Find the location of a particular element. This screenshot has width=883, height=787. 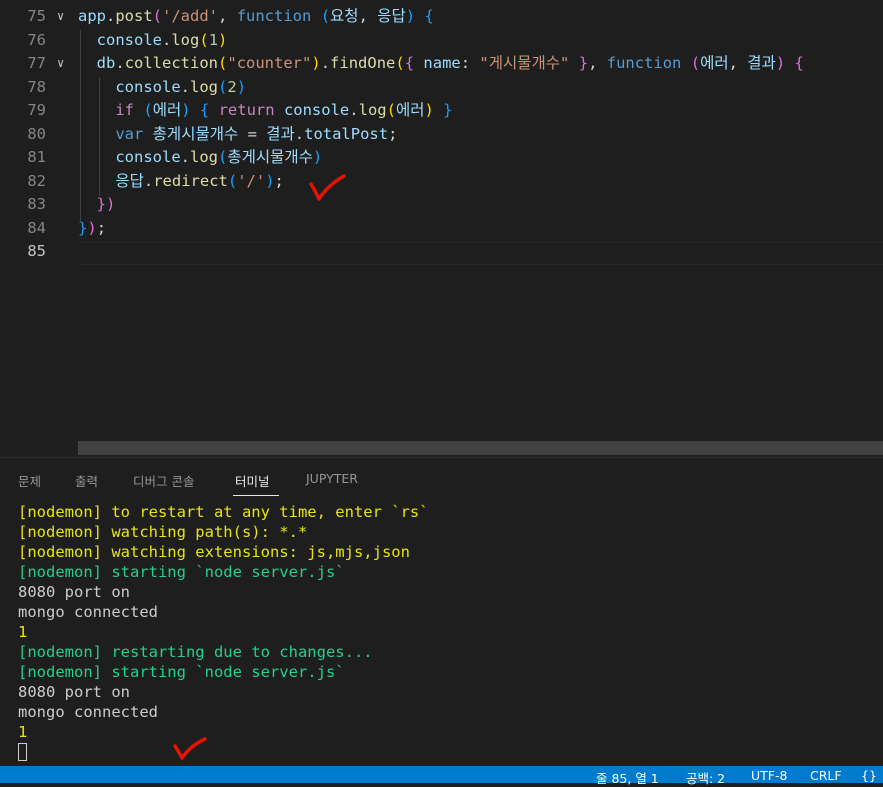

panel-tabs: 문제 출력 디버그 콘솔 터미널 JUPYTER is located at coordinates (441, 478).